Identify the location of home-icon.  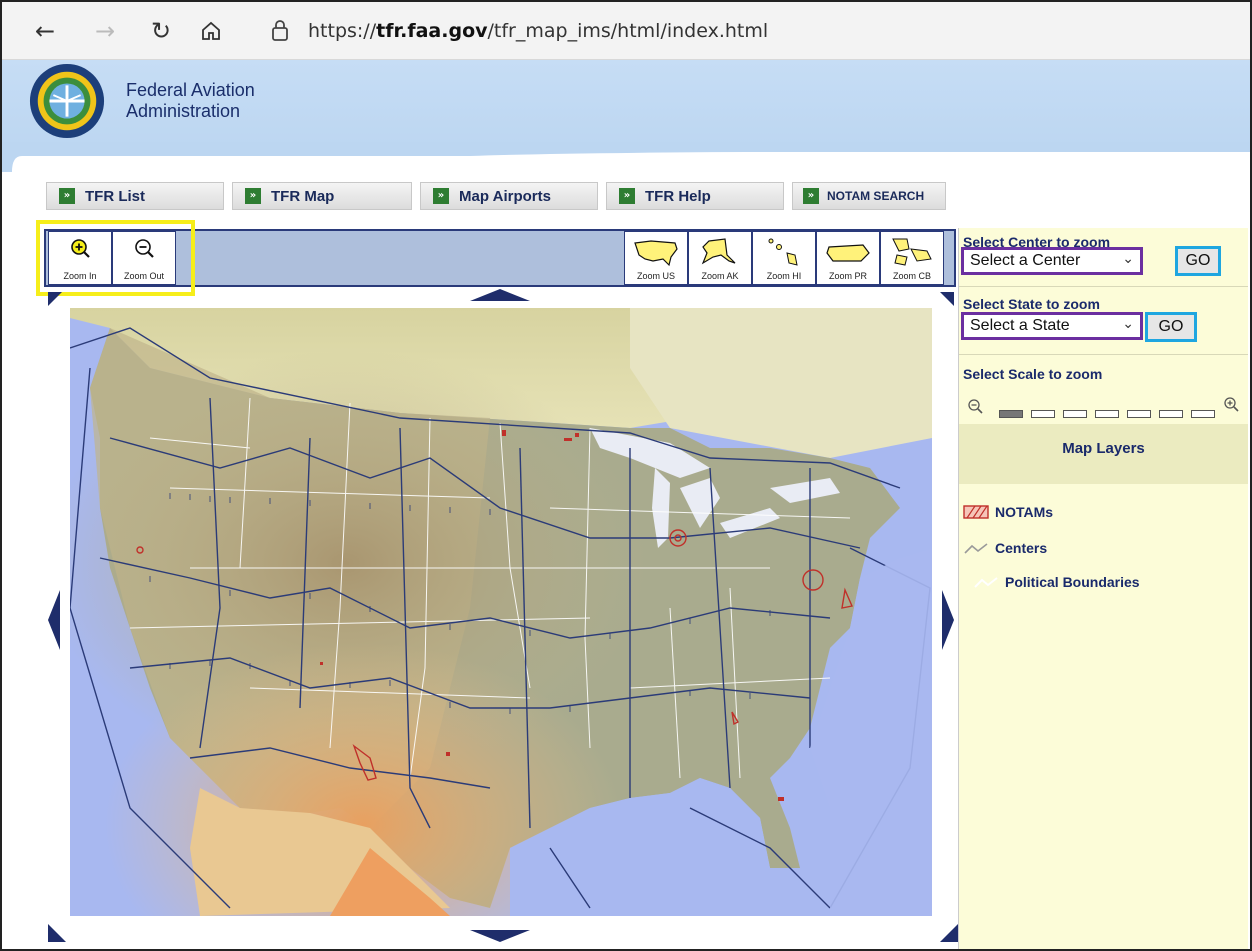
(211, 31).